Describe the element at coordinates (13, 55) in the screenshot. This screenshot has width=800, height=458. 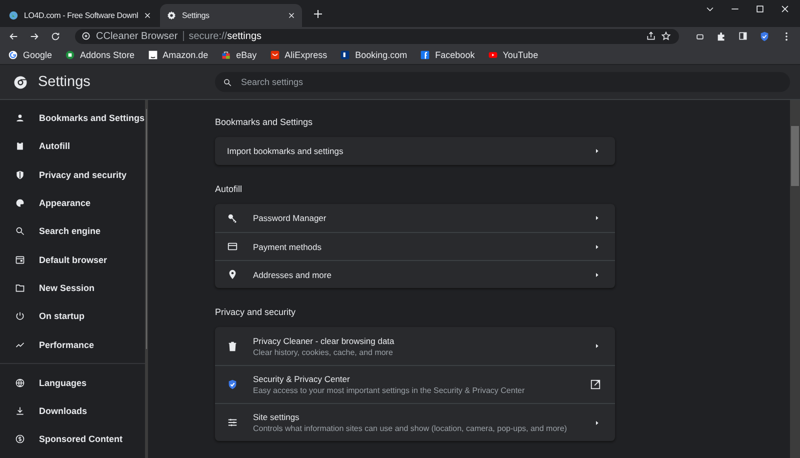
I see `g-icon` at that location.